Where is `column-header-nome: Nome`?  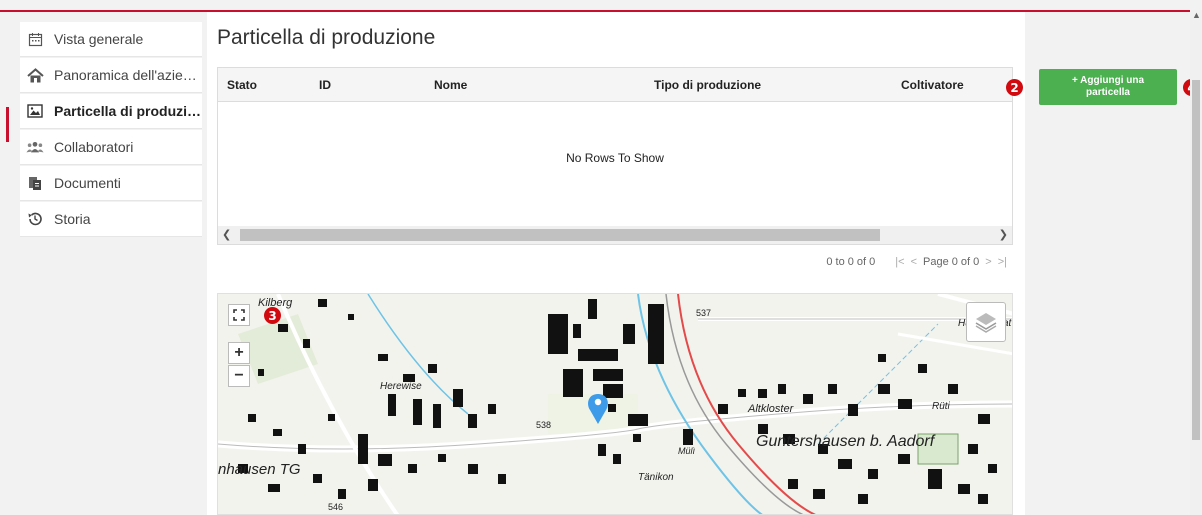
column-header-nome: Nome is located at coordinates (450, 85).